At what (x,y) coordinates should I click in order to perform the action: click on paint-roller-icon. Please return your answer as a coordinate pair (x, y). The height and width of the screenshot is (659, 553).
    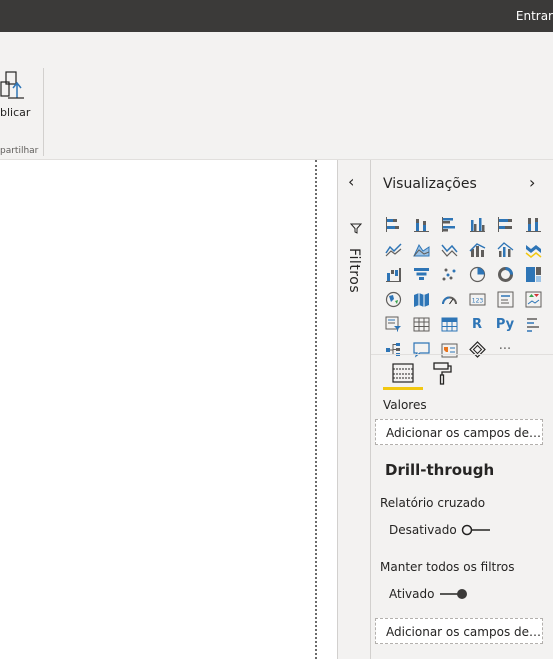
    Looking at the image, I should click on (442, 373).